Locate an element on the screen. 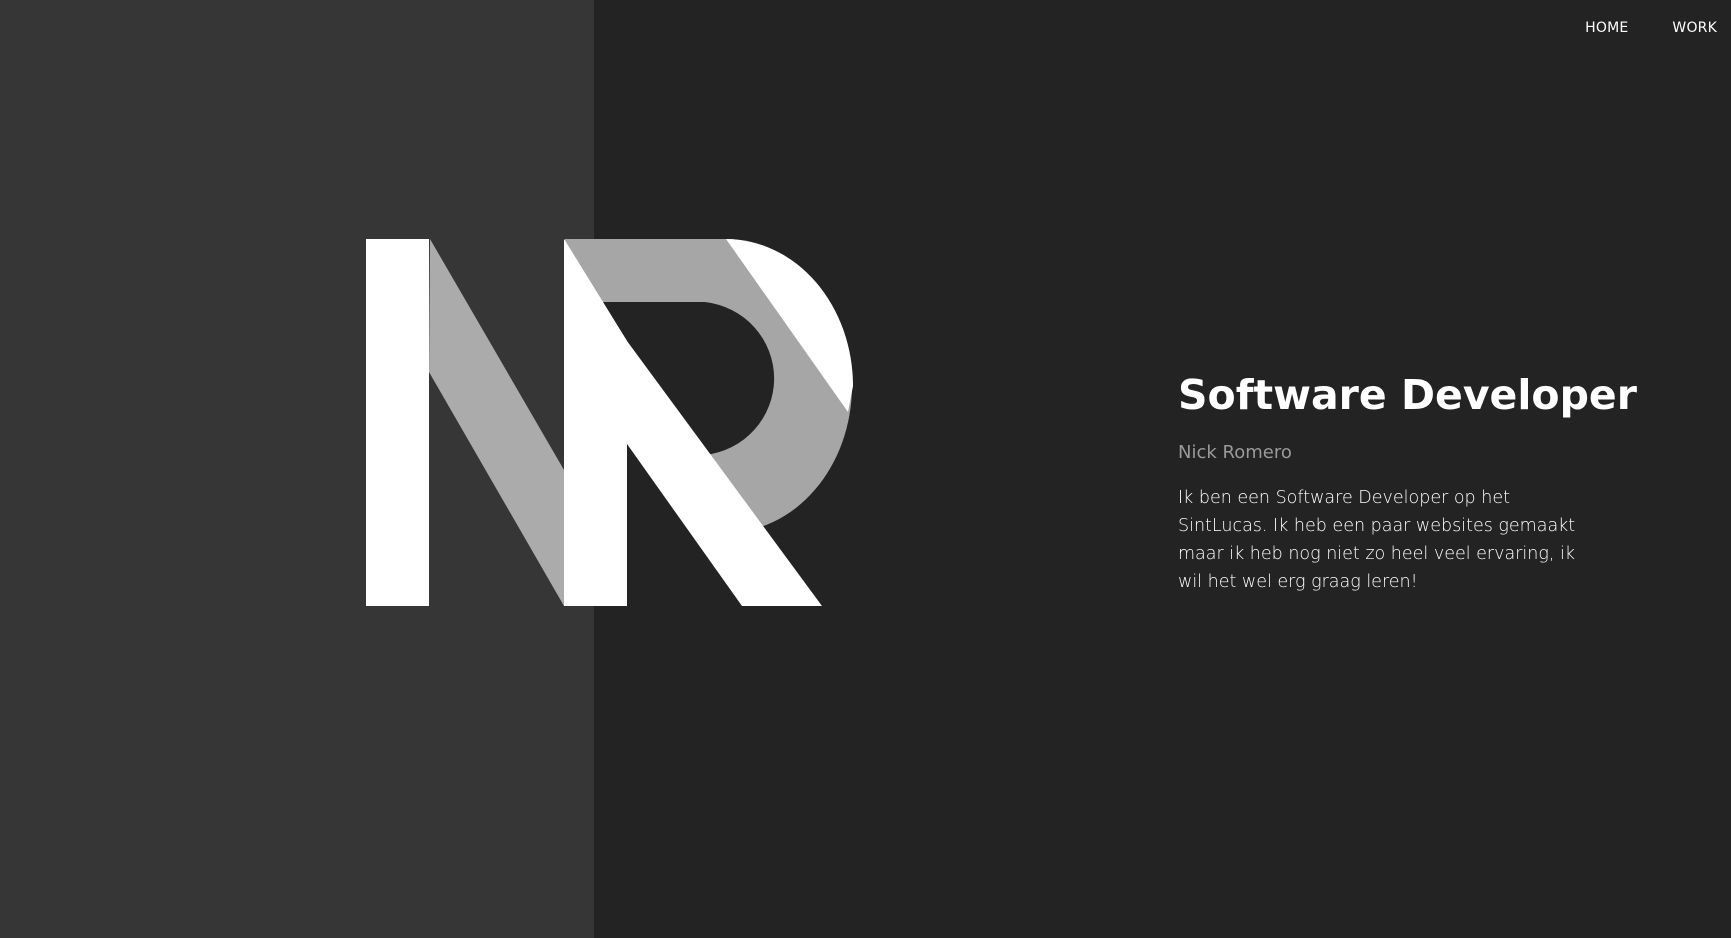 The width and height of the screenshot is (1731, 938). top-navigation: HOME WORK is located at coordinates (1651, 28).